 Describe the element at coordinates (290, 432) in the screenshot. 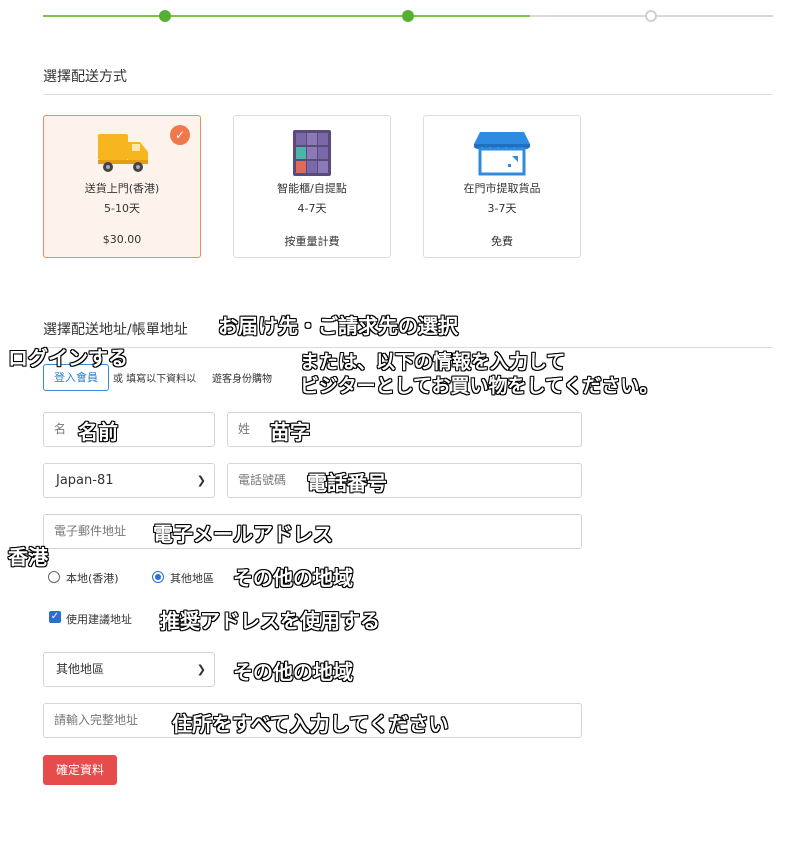

I see `overlay-last-name: 苗字` at that location.